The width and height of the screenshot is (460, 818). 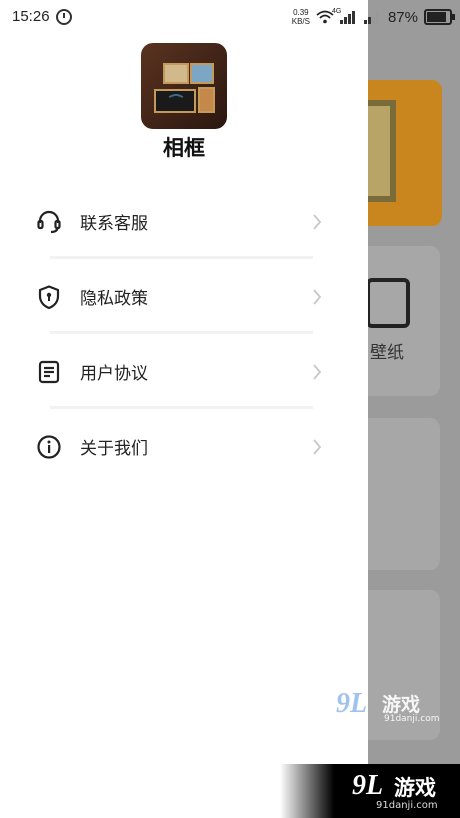 I want to click on network-type: 4G, so click(x=336, y=11).